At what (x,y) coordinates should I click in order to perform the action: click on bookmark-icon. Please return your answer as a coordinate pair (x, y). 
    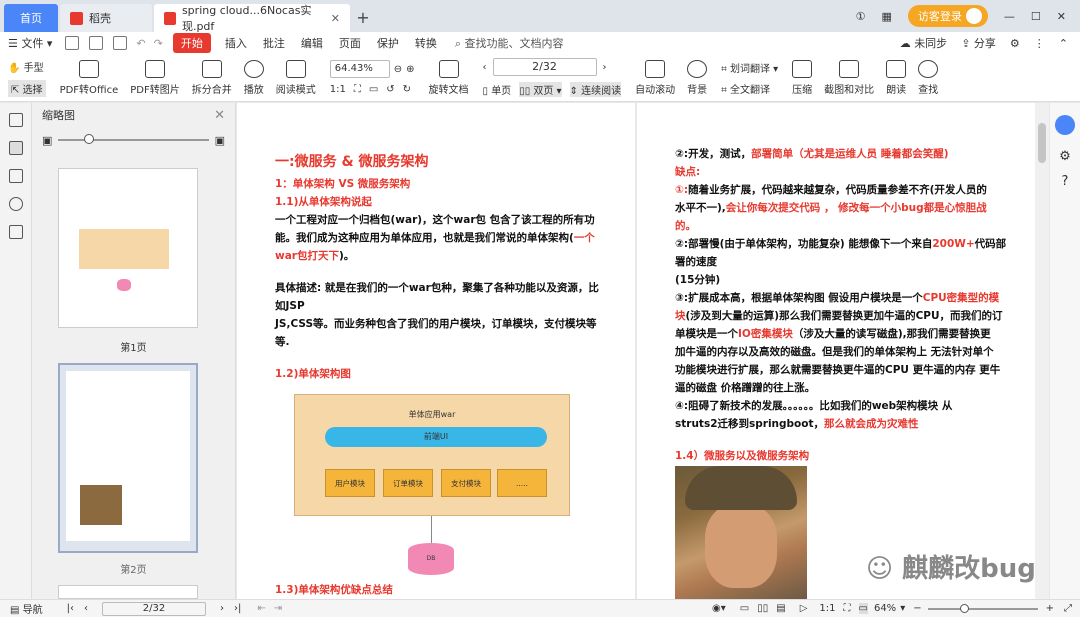
    Looking at the image, I should click on (15, 120).